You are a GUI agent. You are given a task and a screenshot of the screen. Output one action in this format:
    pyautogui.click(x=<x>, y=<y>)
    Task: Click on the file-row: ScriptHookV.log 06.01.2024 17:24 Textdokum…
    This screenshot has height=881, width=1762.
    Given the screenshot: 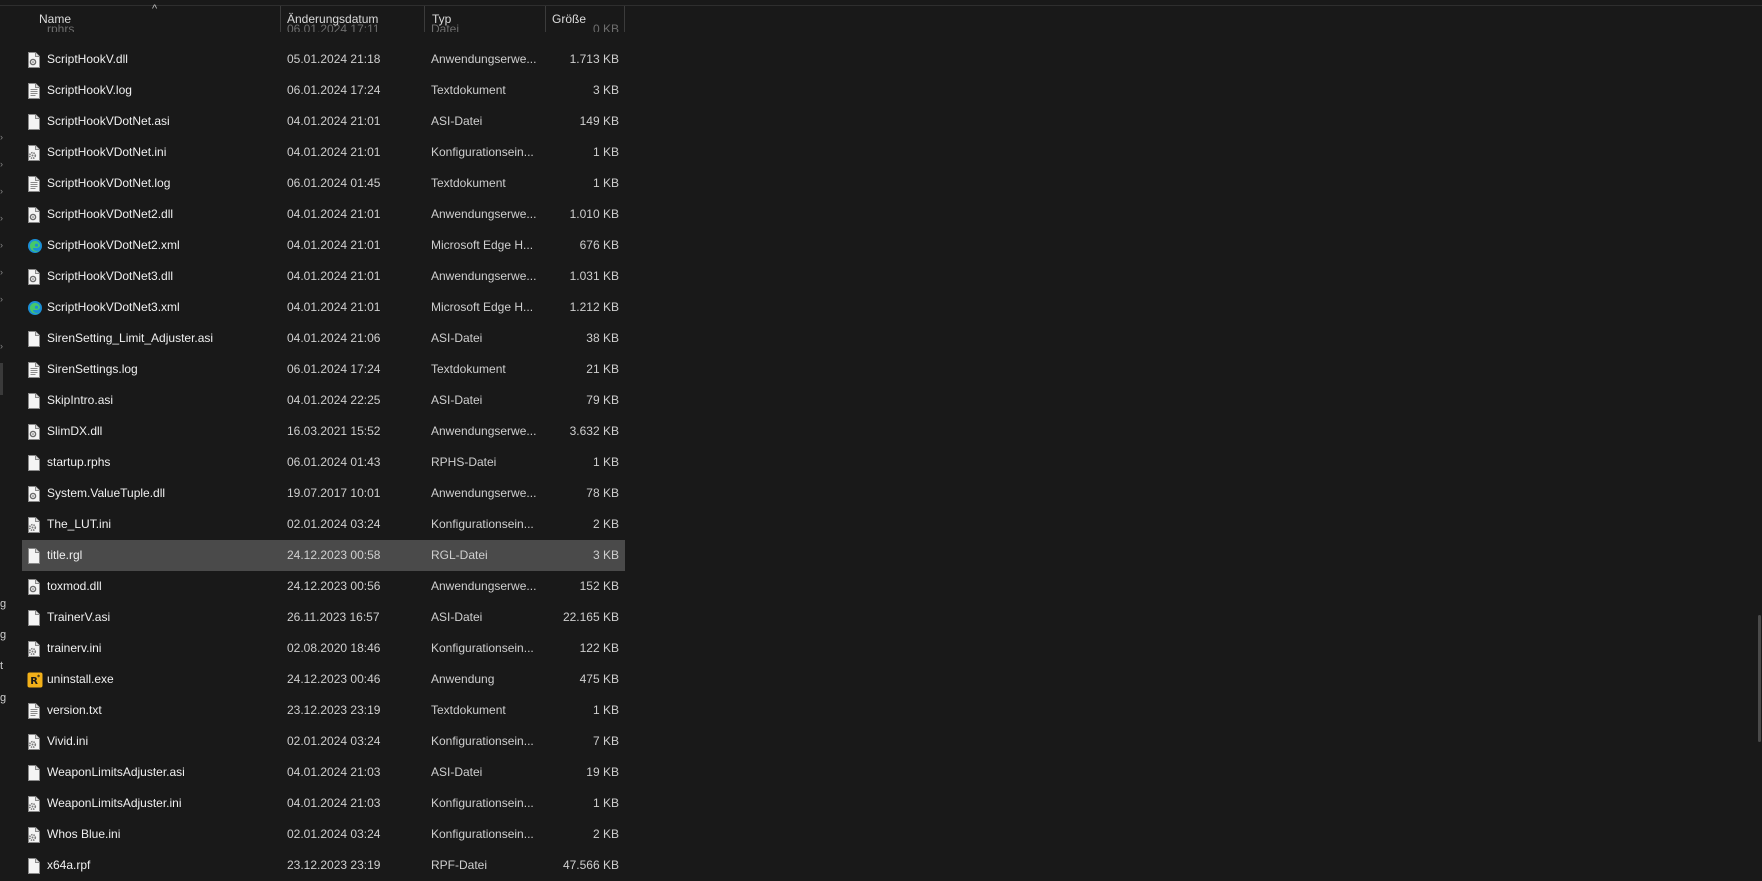 What is the action you would take?
    pyautogui.click(x=323, y=90)
    